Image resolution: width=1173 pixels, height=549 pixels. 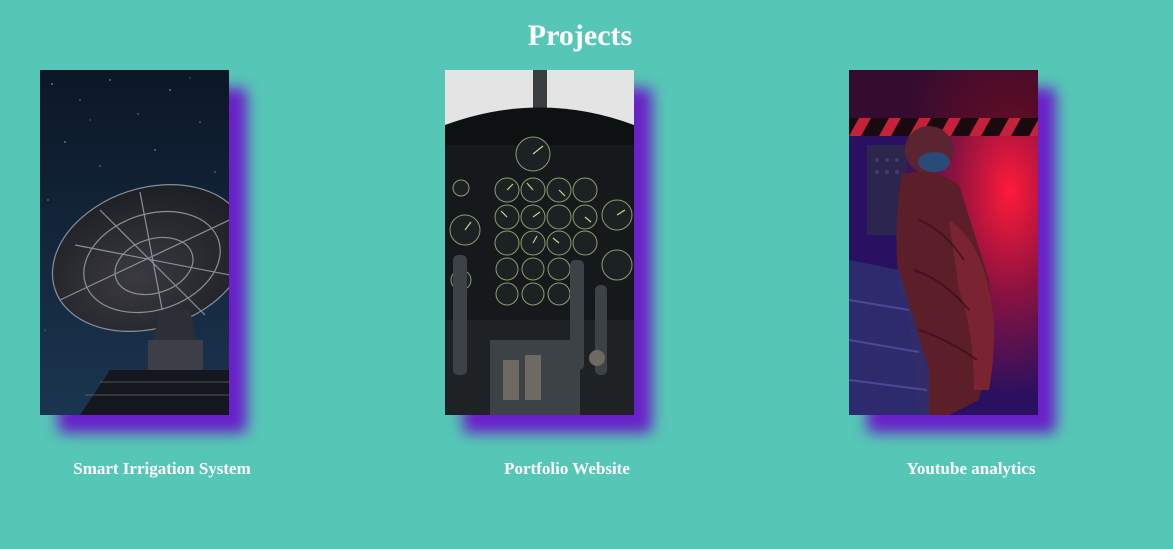 I want to click on cockpit-icon, so click(x=539, y=242).